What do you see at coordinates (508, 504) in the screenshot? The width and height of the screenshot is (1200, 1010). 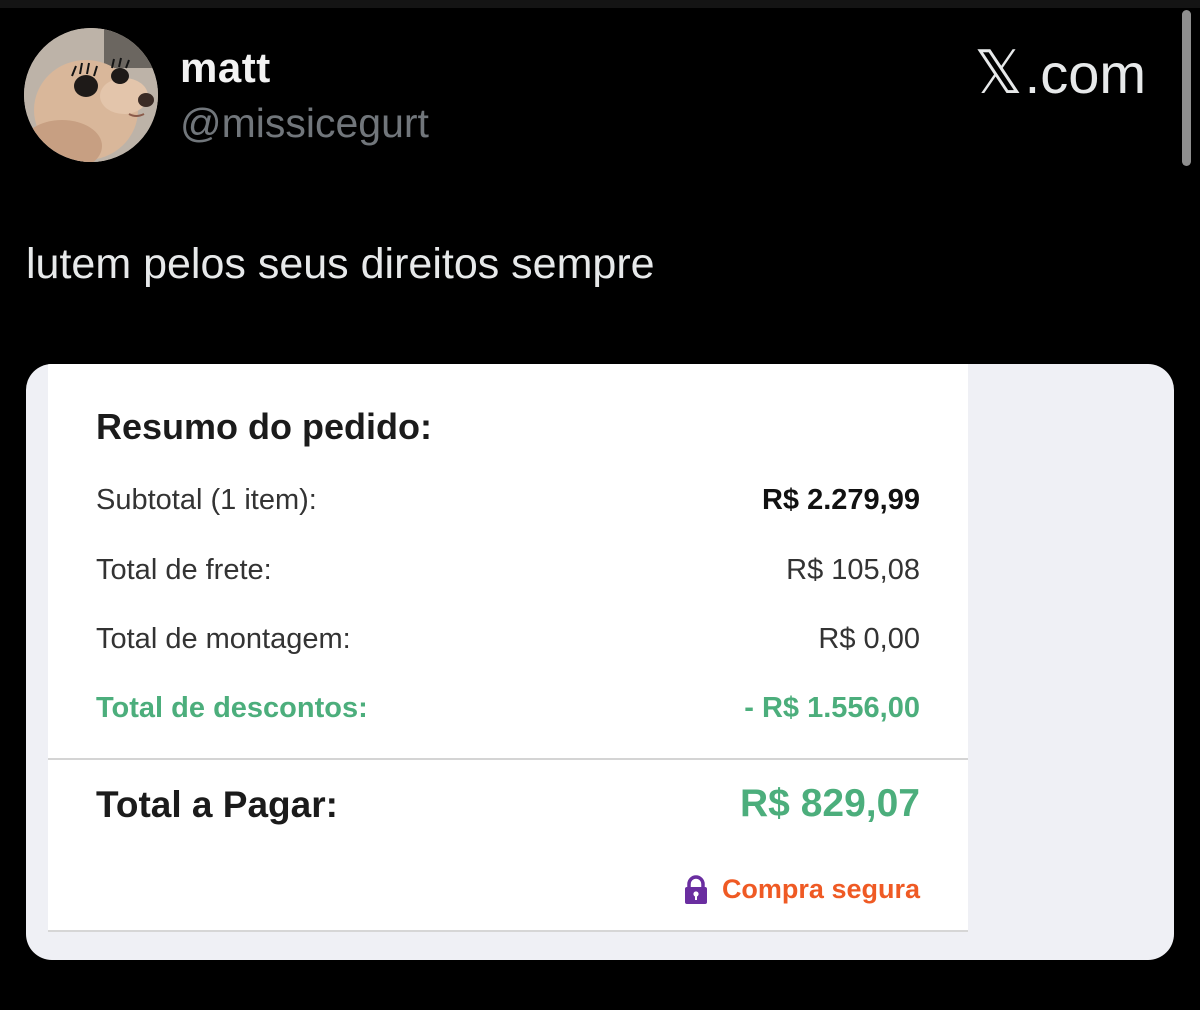 I see `subtotal-row: Subtotal (1 item): R$ 2.279,99` at bounding box center [508, 504].